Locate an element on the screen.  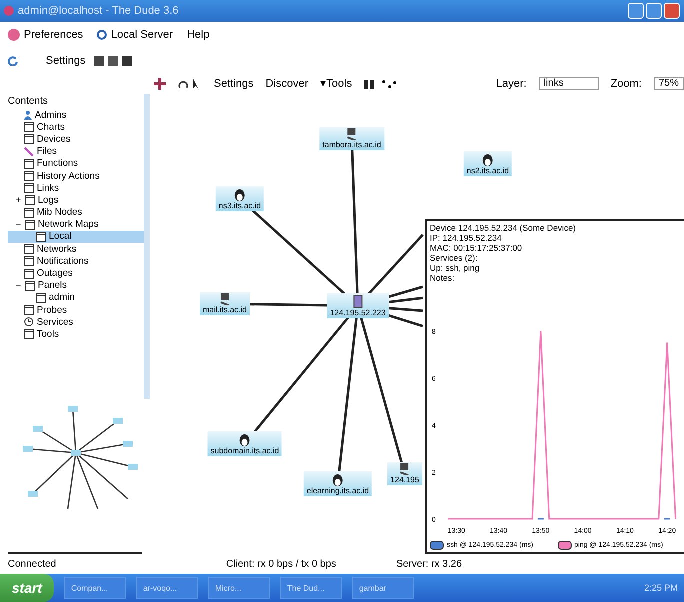
logo-icon is located at coordinates (14, 35).